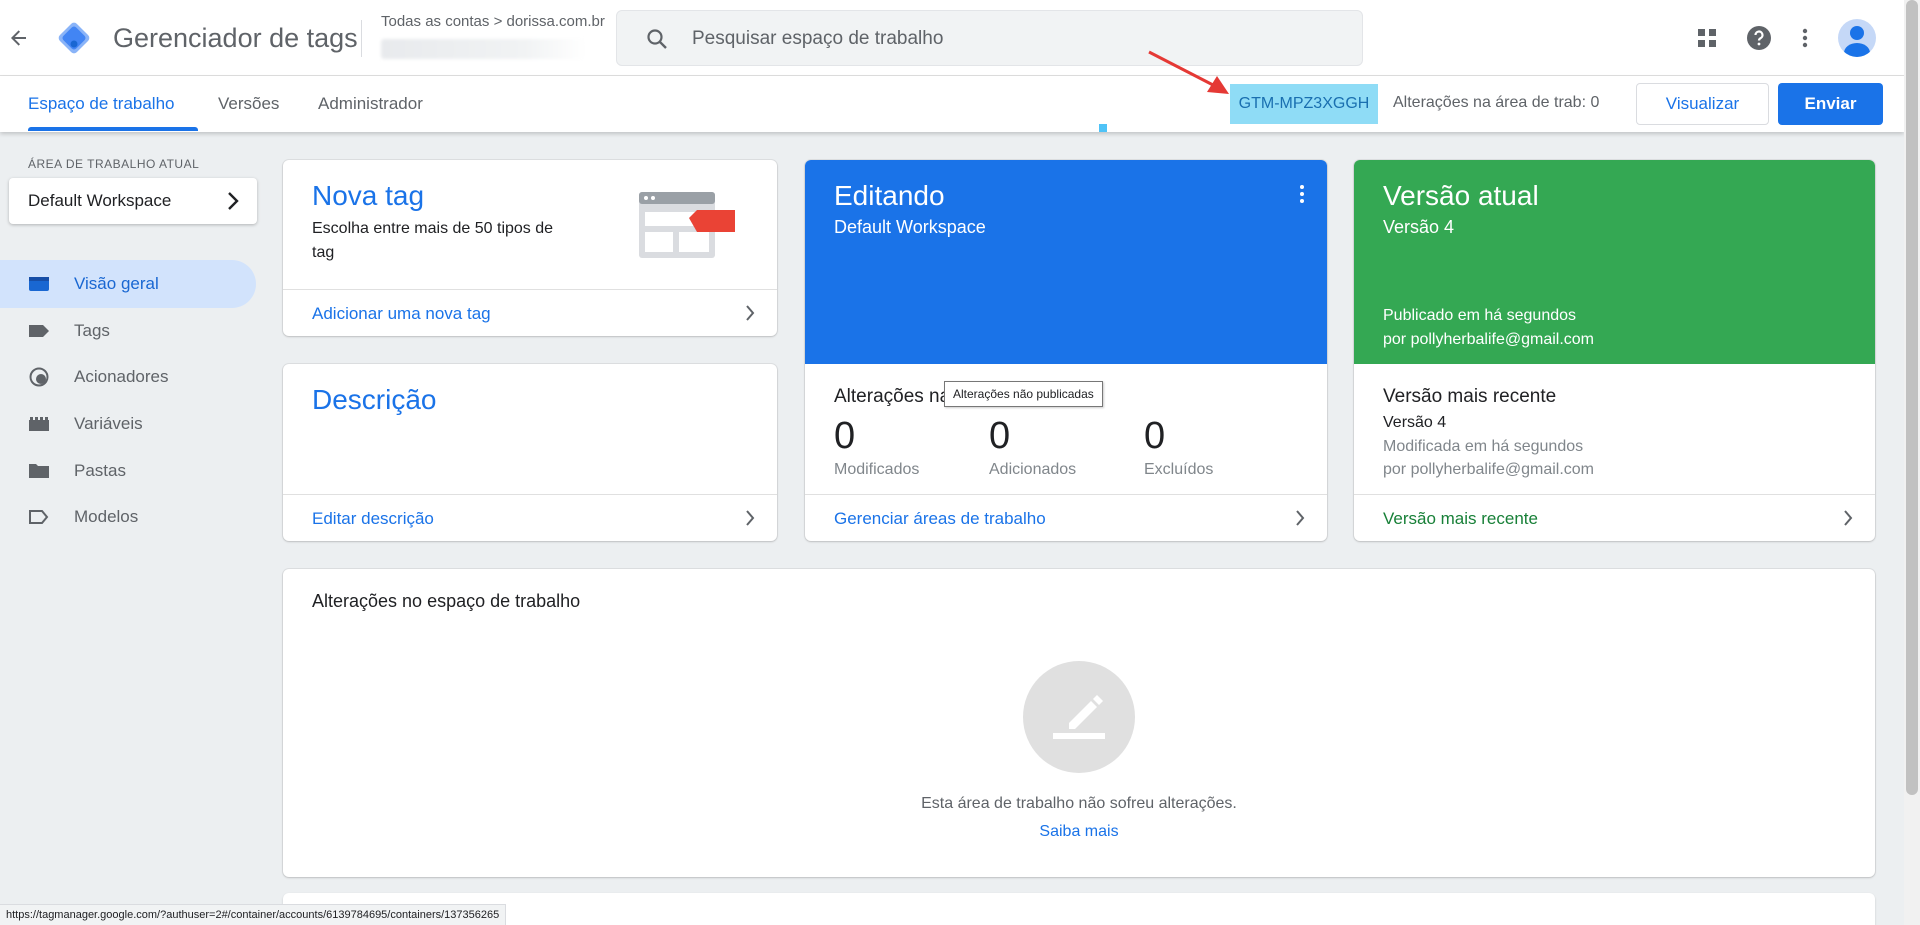 Image resolution: width=1920 pixels, height=925 pixels. Describe the element at coordinates (39, 471) in the screenshot. I see `folder-icon` at that location.